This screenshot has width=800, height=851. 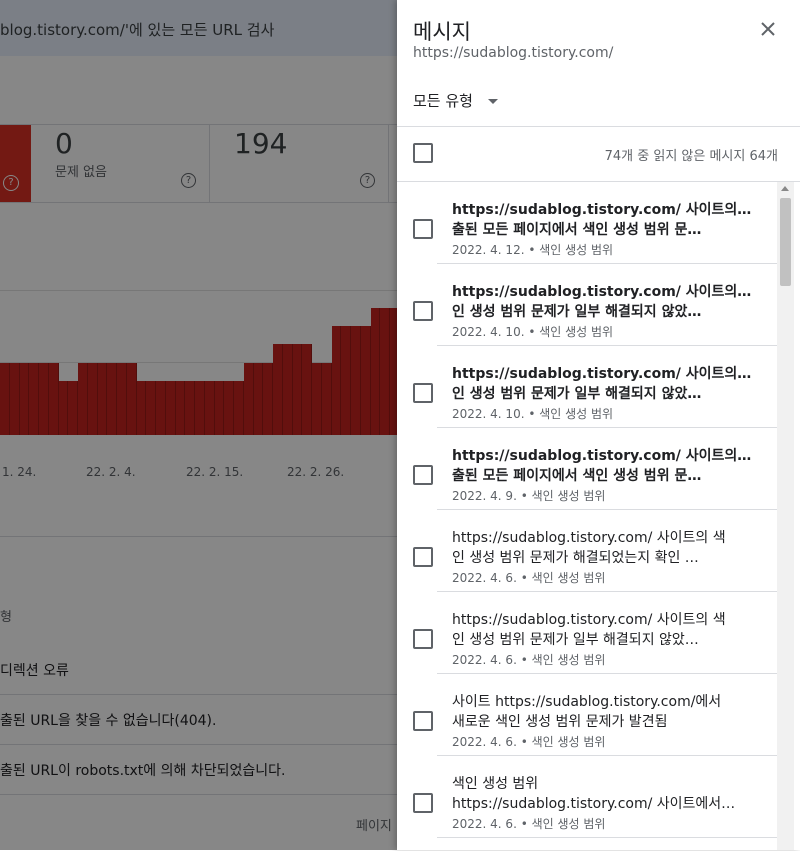 What do you see at coordinates (607, 837) in the screenshot?
I see `message-divider` at bounding box center [607, 837].